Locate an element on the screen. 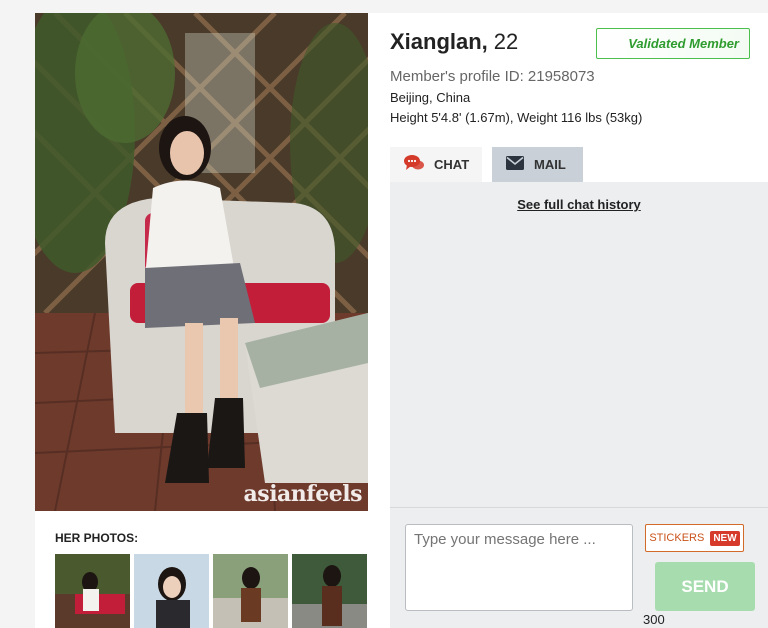 The image size is (768, 628). send-button: SEND is located at coordinates (705, 586).